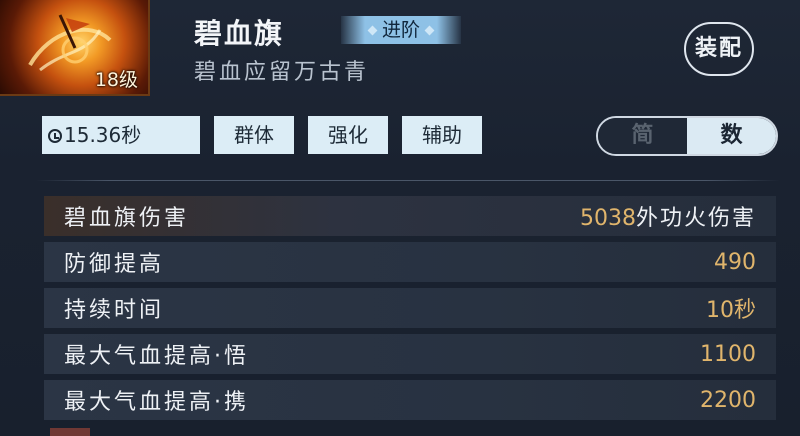 The width and height of the screenshot is (800, 436). I want to click on stat-label: 最大气血提高·携, so click(156, 402).